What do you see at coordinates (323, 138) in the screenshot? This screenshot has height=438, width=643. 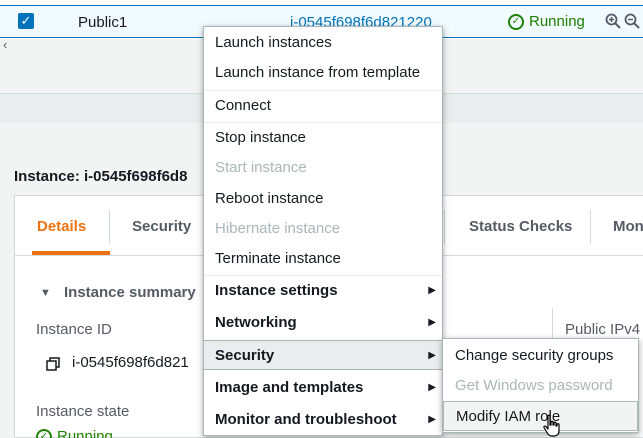 I see `menu-item-stop-instance: Stop instance` at bounding box center [323, 138].